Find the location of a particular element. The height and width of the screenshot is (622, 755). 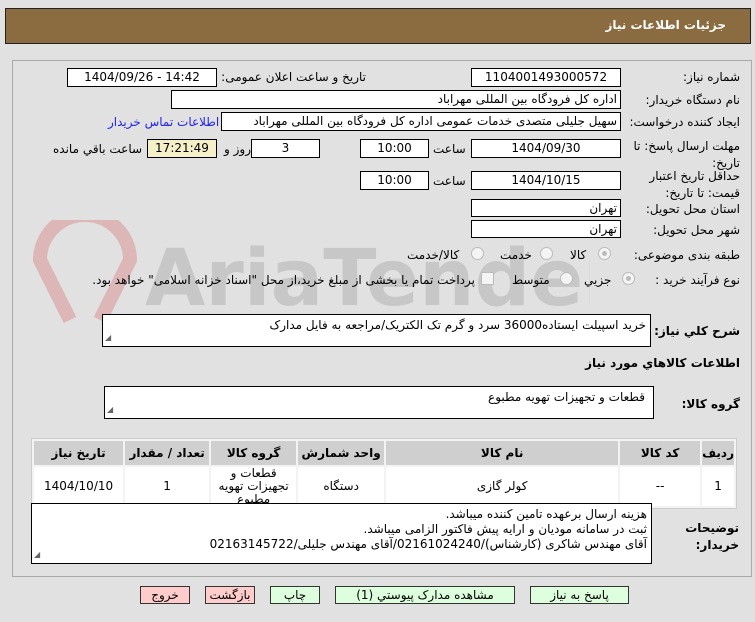

view-attachments-button: مشاهده مدارک پیوستي (1) is located at coordinates (425, 595).